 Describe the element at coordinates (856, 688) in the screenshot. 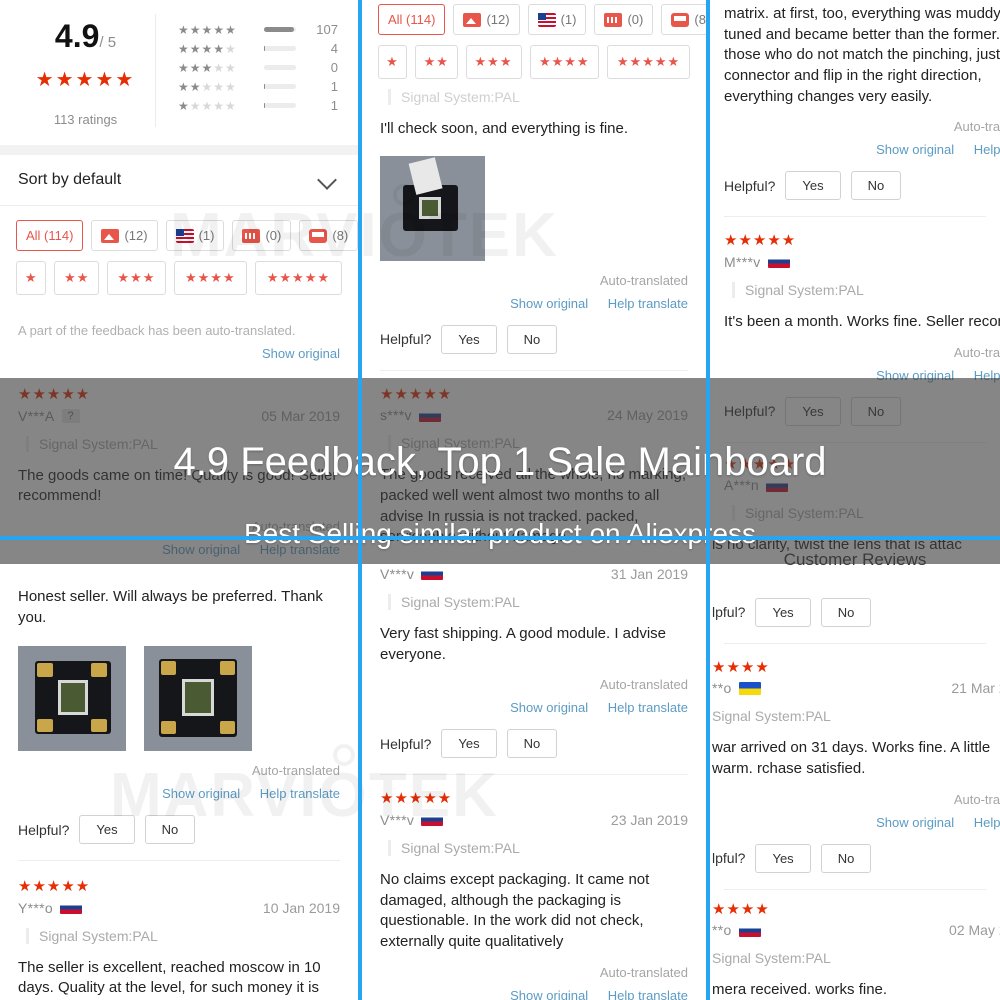

I see `review-user-row: **o 21 Mar 2019` at that location.